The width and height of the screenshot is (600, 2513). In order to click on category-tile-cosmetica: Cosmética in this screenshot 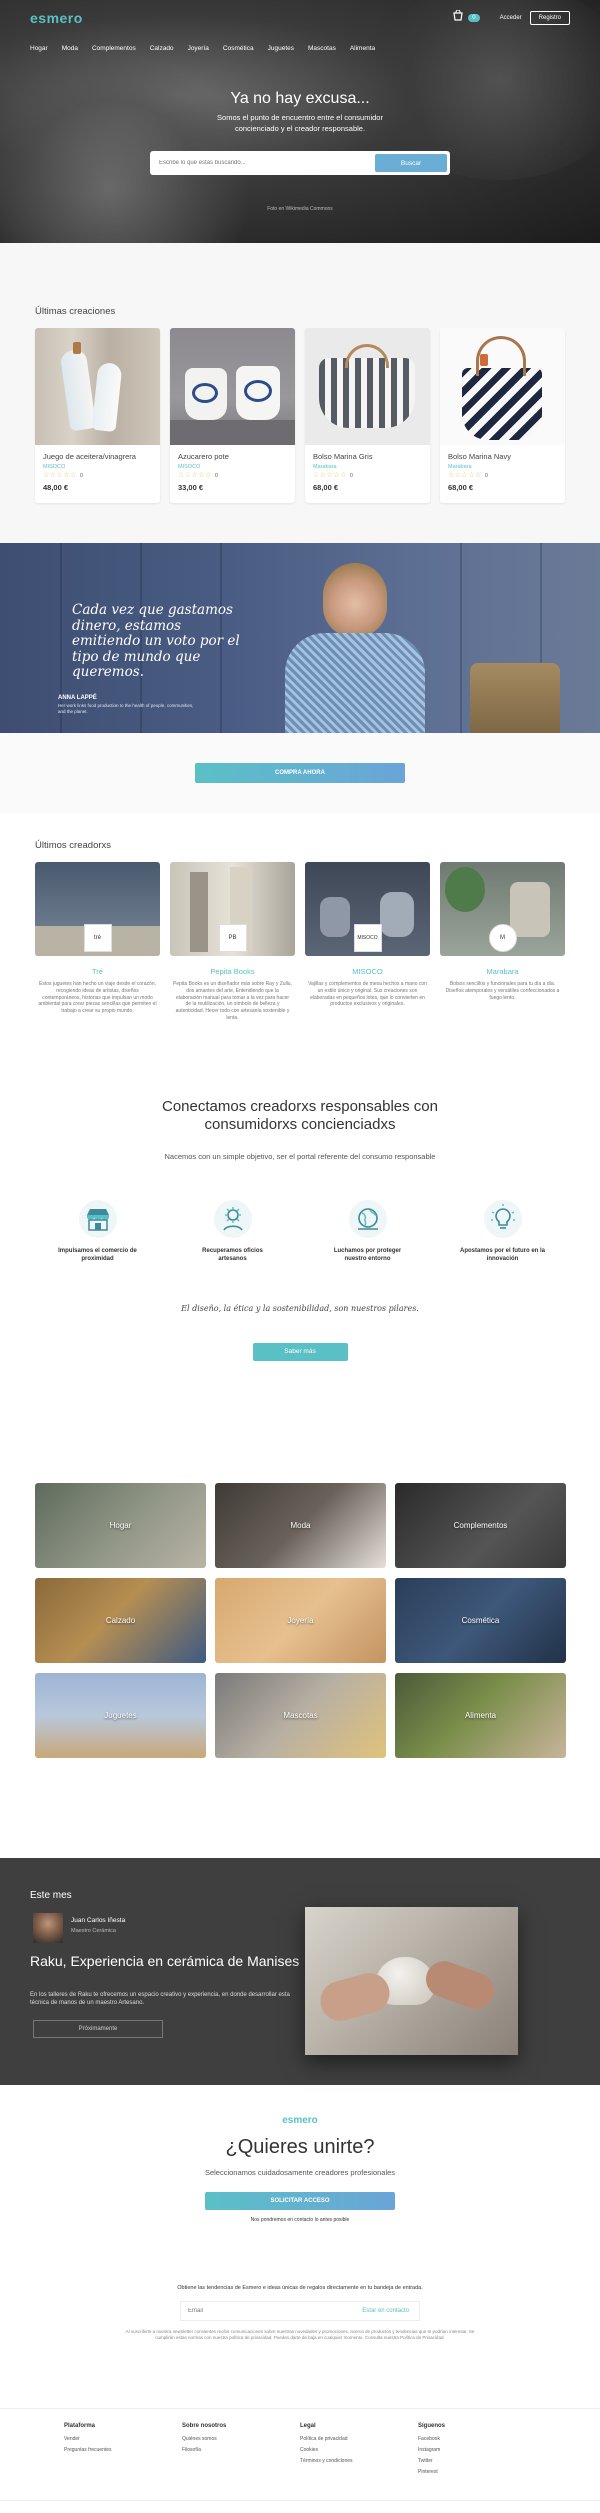, I will do `click(480, 1620)`.